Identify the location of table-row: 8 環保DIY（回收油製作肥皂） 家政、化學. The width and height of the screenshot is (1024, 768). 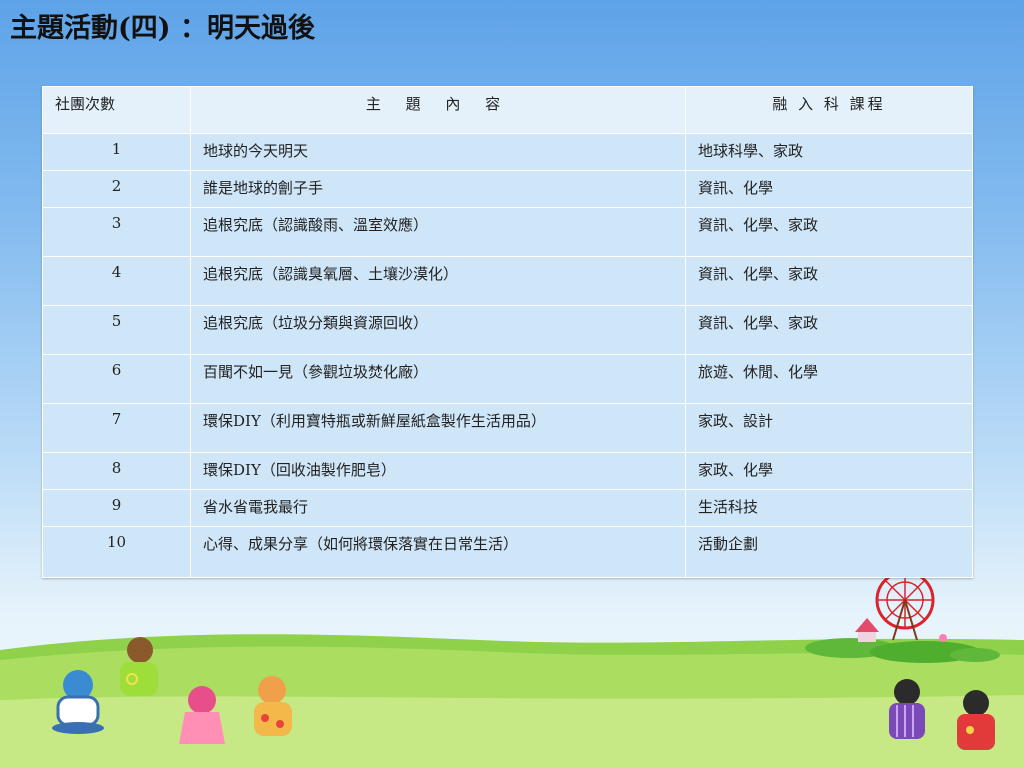
(507, 471).